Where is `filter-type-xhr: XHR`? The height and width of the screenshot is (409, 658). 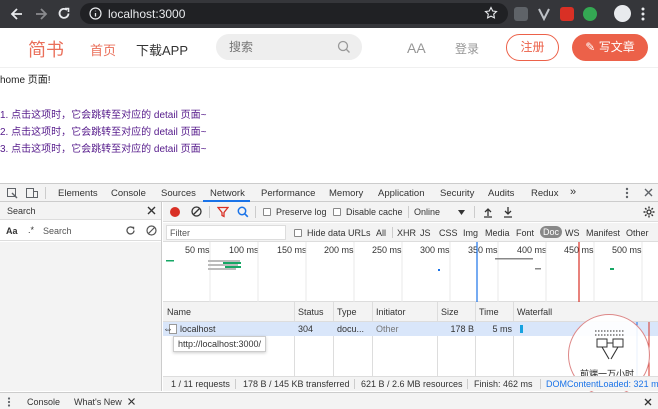
filter-type-xhr: XHR is located at coordinates (406, 233).